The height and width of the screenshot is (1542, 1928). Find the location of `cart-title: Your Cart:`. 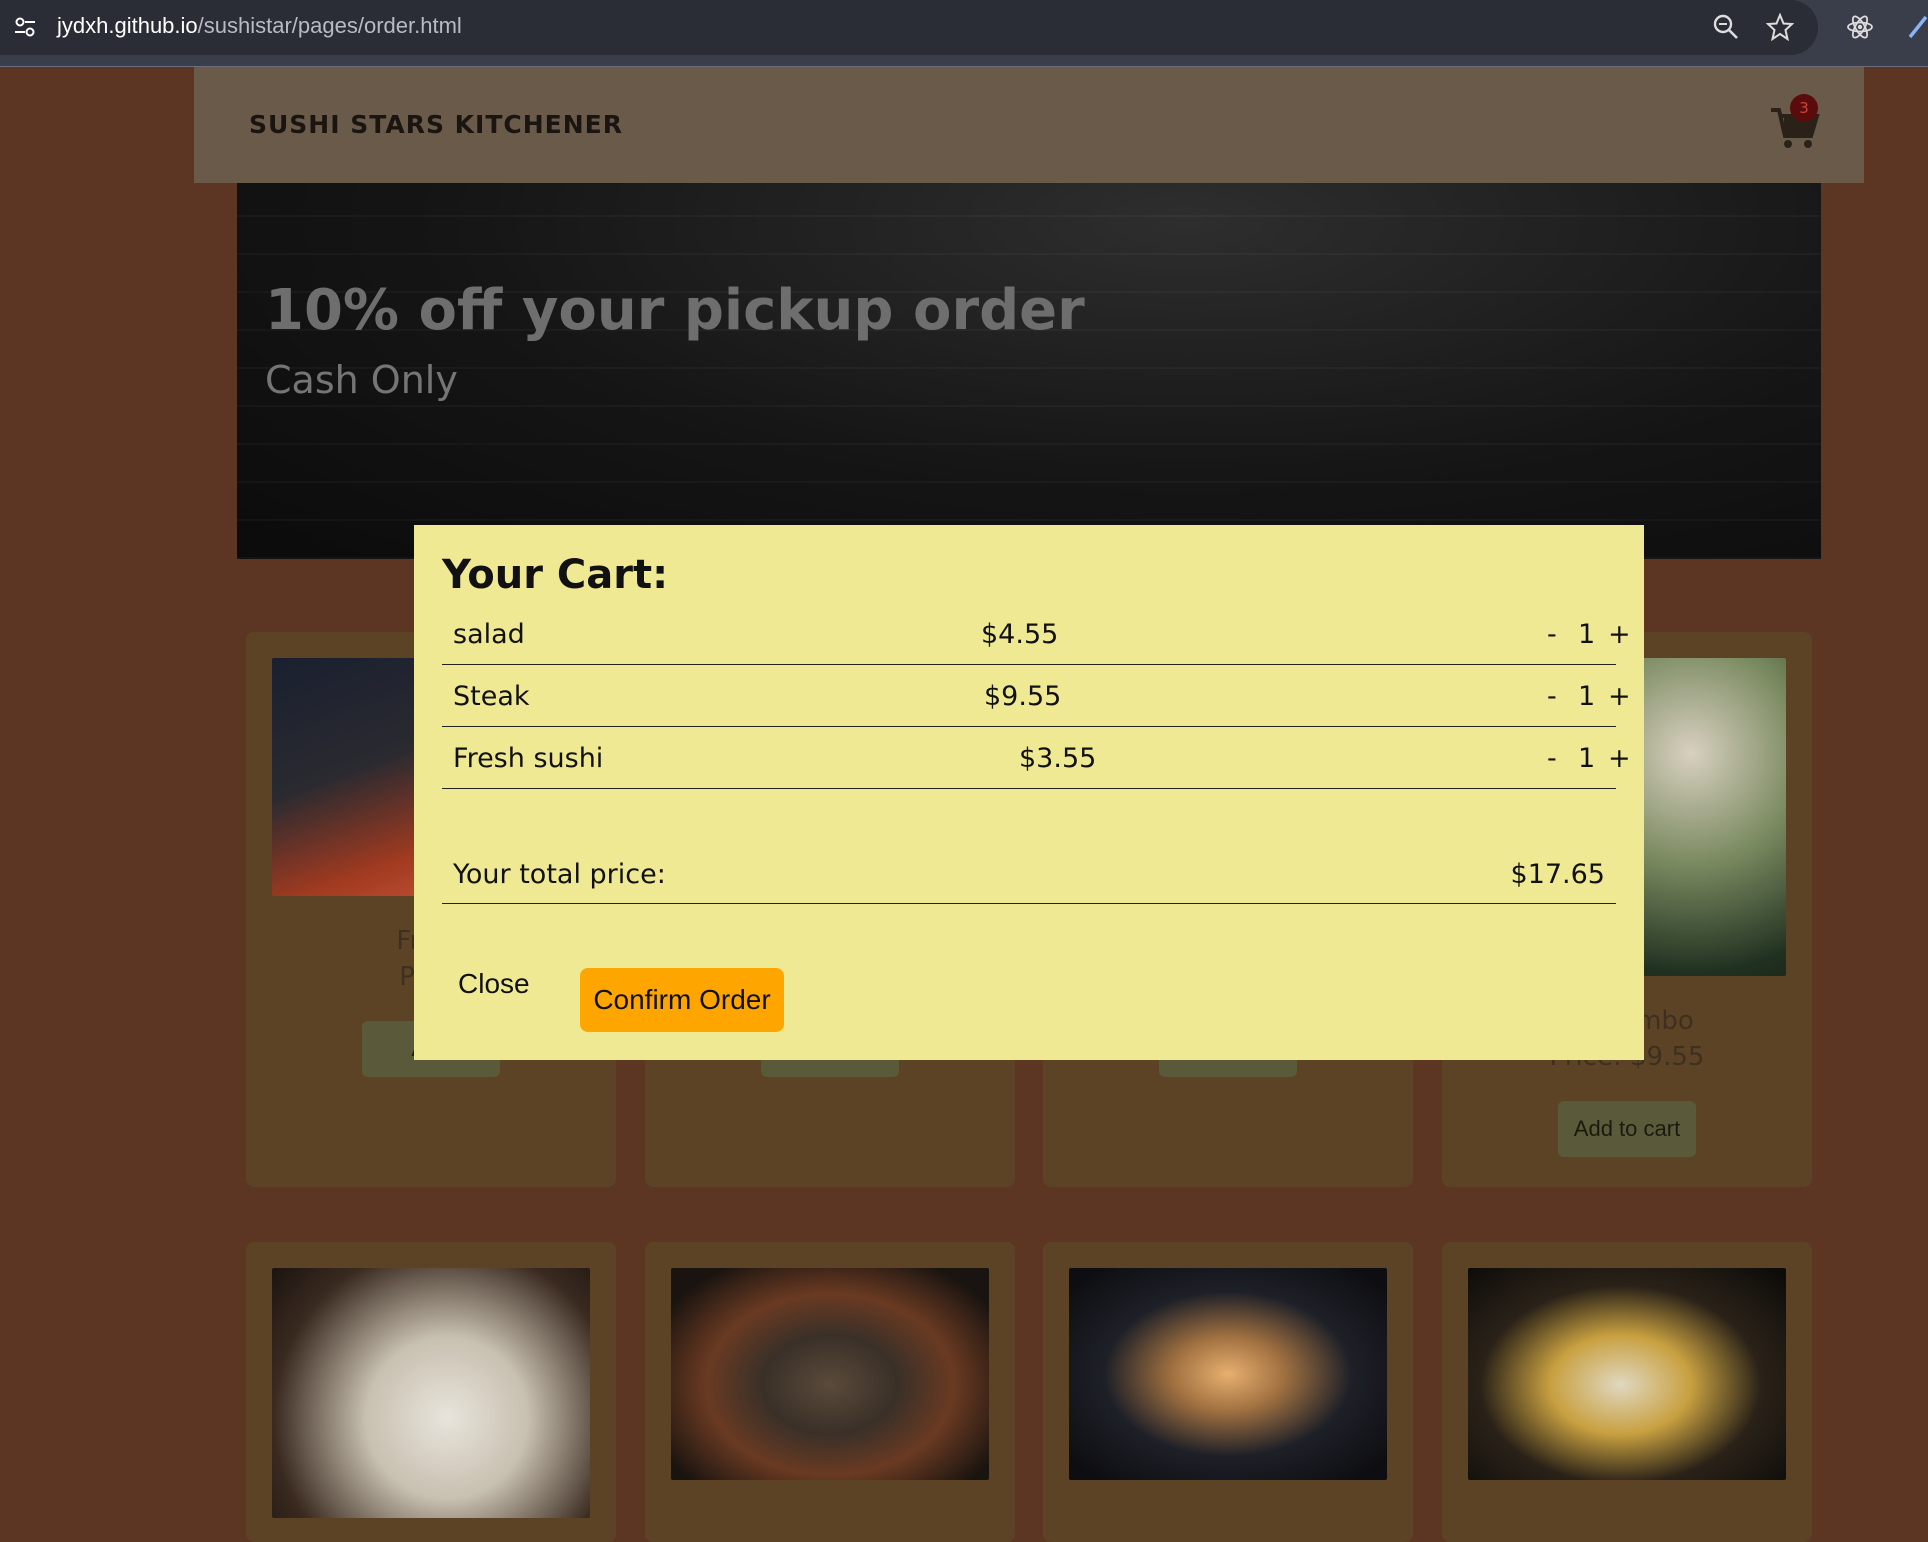

cart-title: Your Cart: is located at coordinates (555, 575).